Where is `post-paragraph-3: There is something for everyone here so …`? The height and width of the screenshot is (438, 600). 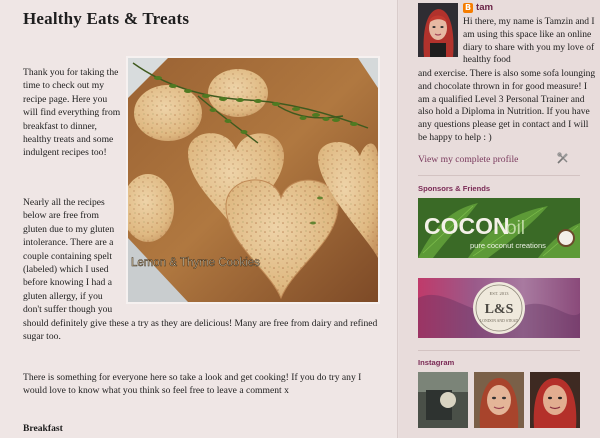
post-paragraph-3: There is something for everyone here so … is located at coordinates (192, 384).